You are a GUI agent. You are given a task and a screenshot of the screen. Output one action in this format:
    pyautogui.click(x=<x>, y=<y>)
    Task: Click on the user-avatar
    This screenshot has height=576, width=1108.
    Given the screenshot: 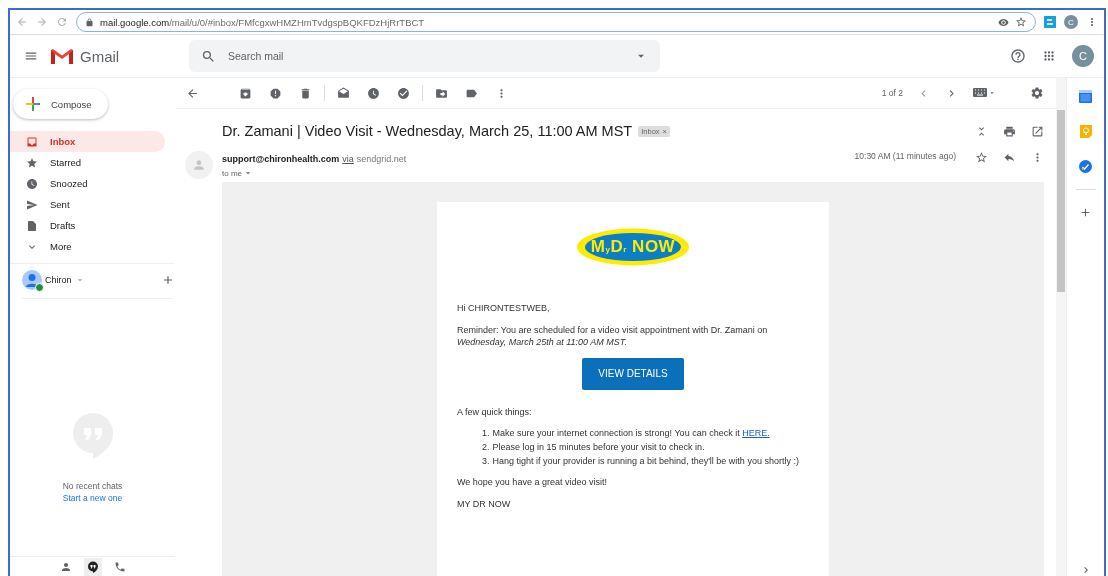 What is the action you would take?
    pyautogui.click(x=32, y=280)
    